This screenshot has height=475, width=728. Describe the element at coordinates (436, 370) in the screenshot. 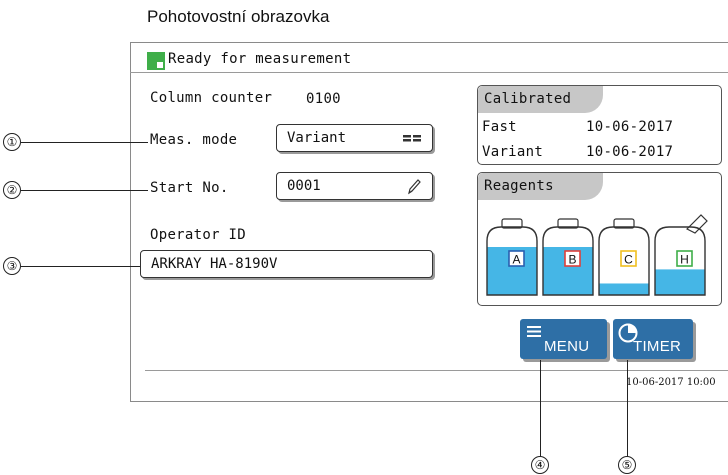

I see `footer-divider` at that location.